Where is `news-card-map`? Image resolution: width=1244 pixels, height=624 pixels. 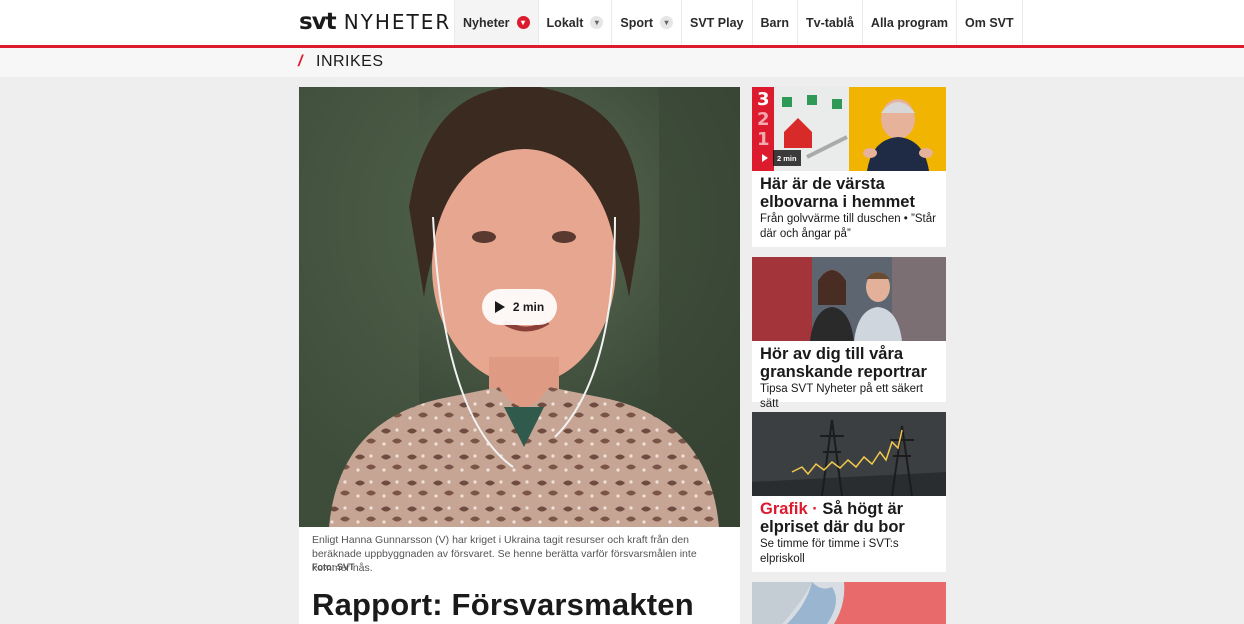
news-card-map is located at coordinates (849, 603).